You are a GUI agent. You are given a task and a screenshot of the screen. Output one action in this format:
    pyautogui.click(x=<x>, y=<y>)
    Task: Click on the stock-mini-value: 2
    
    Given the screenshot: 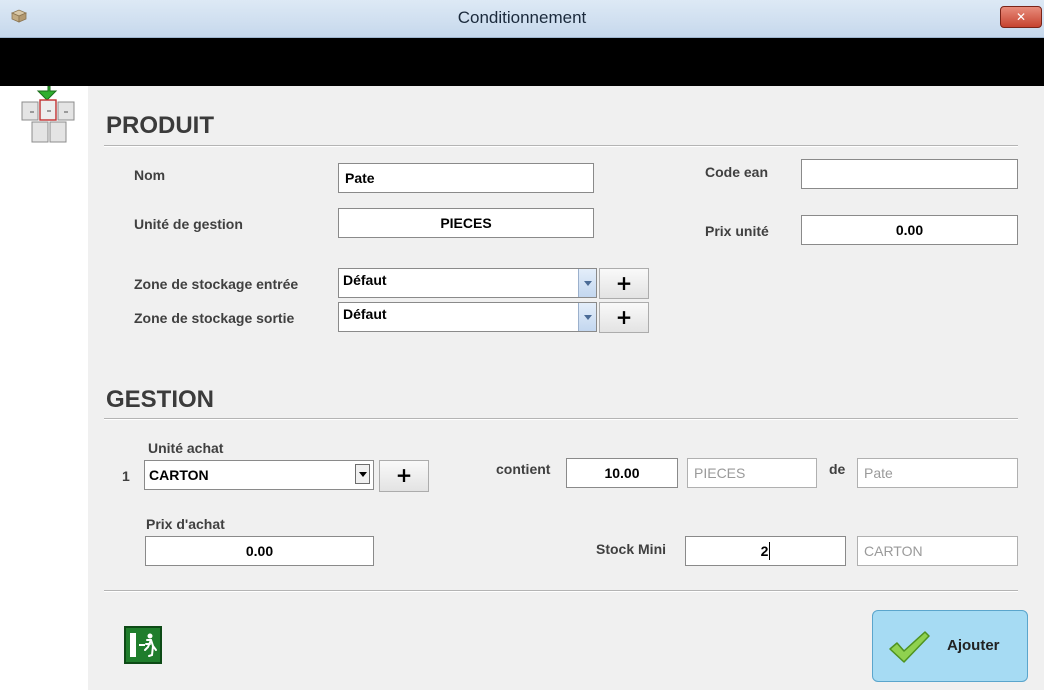 What is the action you would take?
    pyautogui.click(x=764, y=551)
    